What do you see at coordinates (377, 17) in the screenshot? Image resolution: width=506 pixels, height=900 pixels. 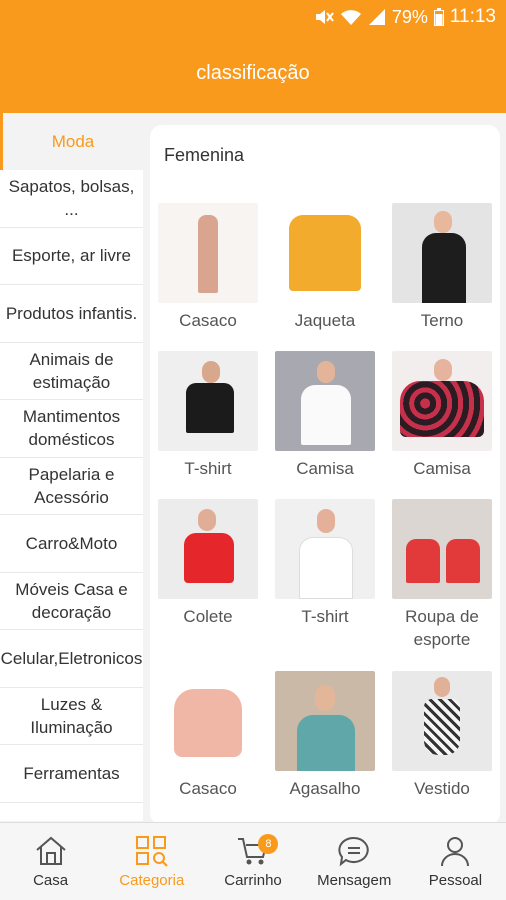 I see `signal-icon` at bounding box center [377, 17].